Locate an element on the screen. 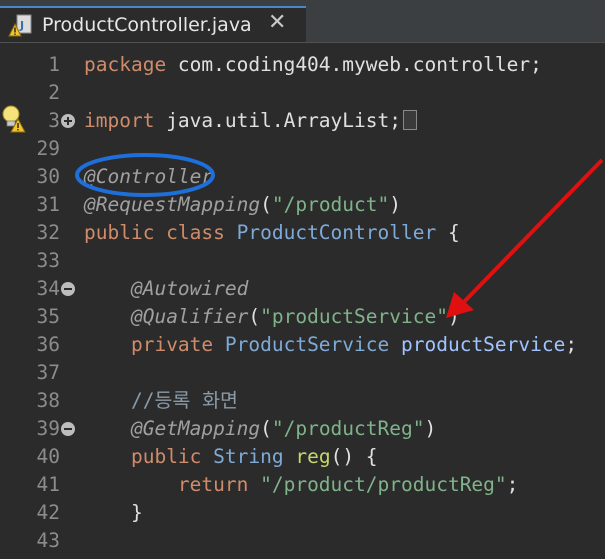  line-number: 29 is located at coordinates (48, 148).